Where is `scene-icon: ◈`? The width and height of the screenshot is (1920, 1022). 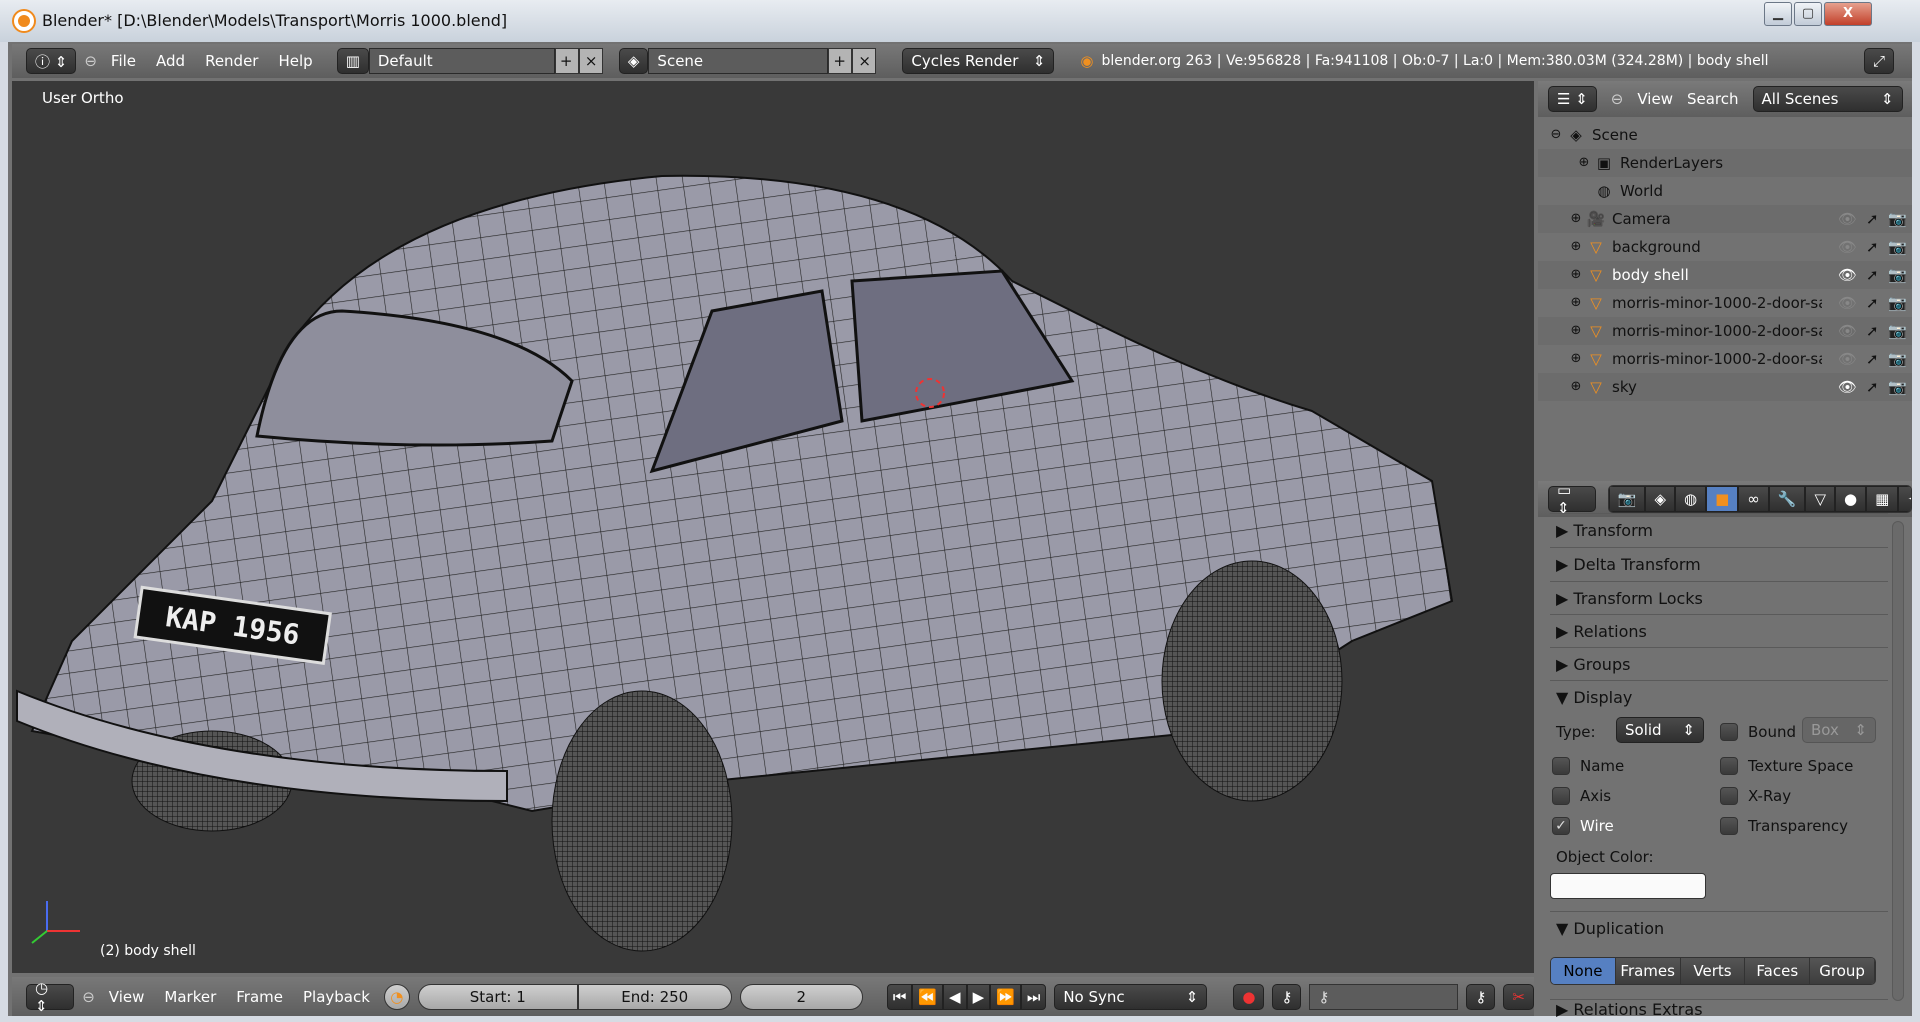
scene-icon: ◈ is located at coordinates (633, 61).